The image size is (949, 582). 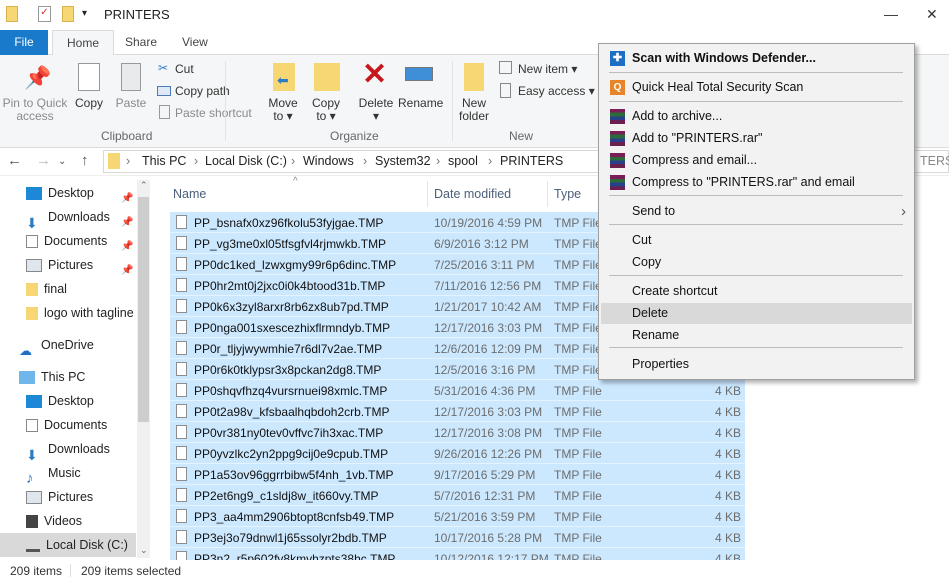 I want to click on easy-access-button: Easy access ▾, so click(x=556, y=91).